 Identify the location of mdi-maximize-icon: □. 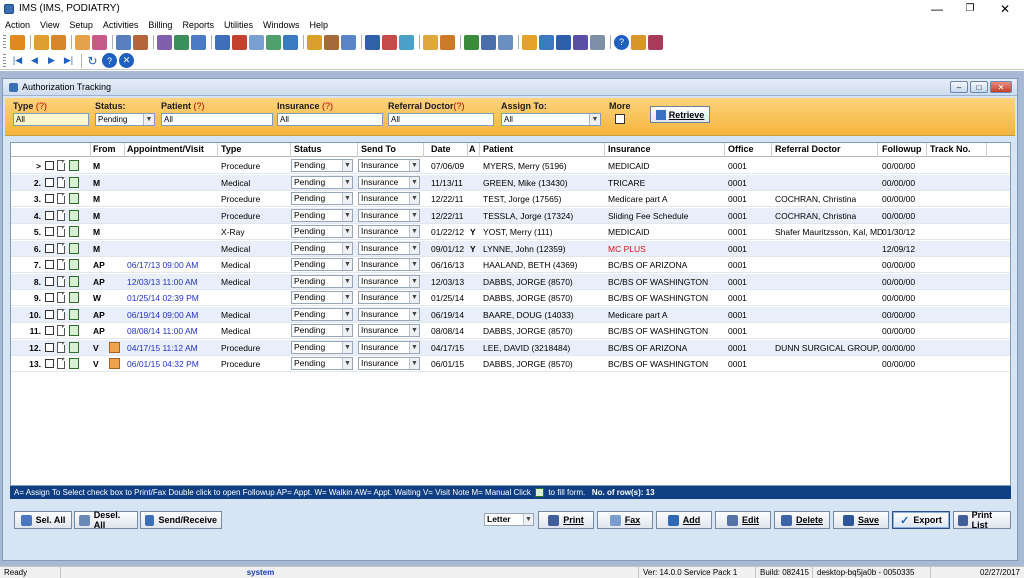
(979, 87).